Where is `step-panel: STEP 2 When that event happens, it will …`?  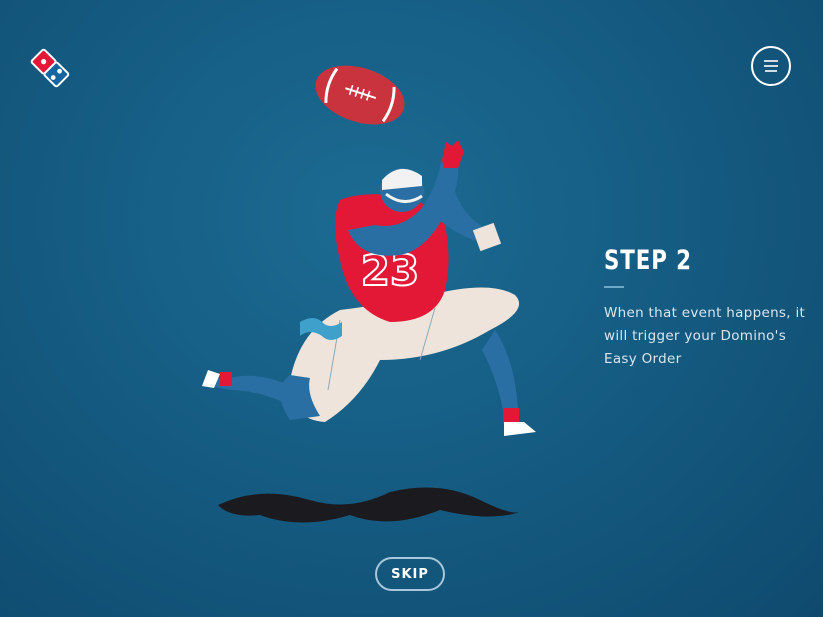
step-panel: STEP 2 When that event happens, it will … is located at coordinates (709, 307).